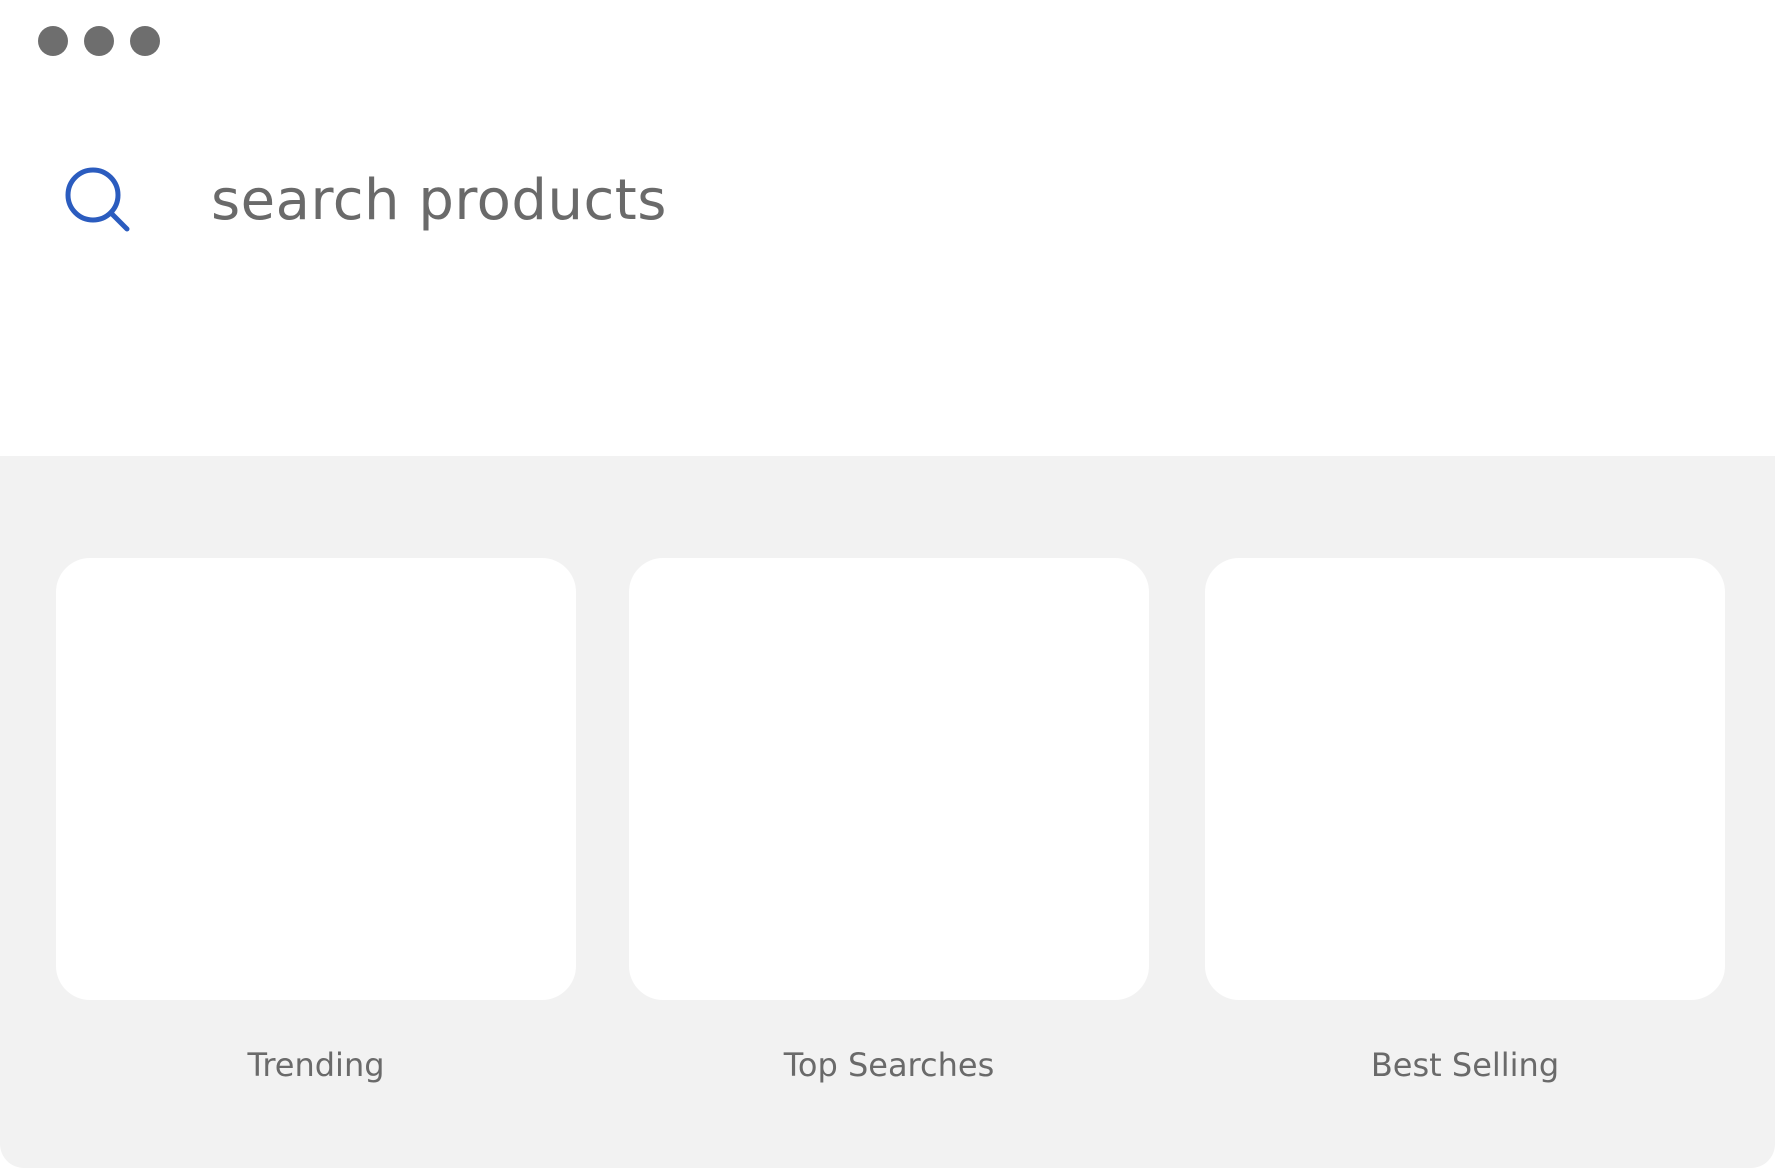 The height and width of the screenshot is (1168, 1775). What do you see at coordinates (316, 1065) in the screenshot?
I see `category-label: Trending` at bounding box center [316, 1065].